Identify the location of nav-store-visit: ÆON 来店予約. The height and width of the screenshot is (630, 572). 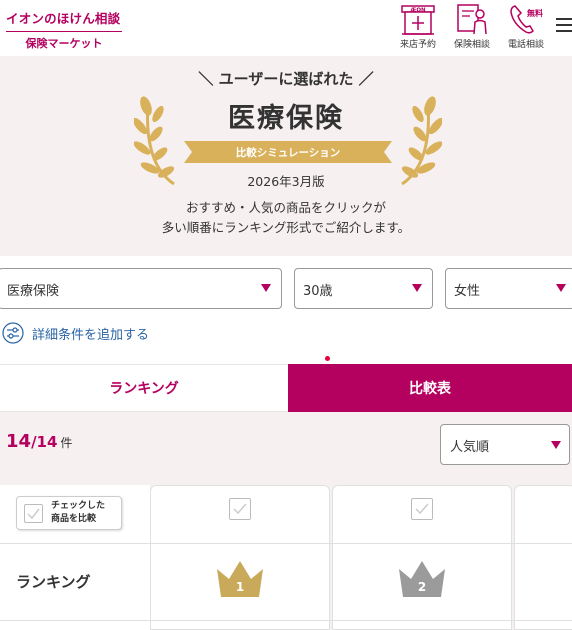
(418, 26).